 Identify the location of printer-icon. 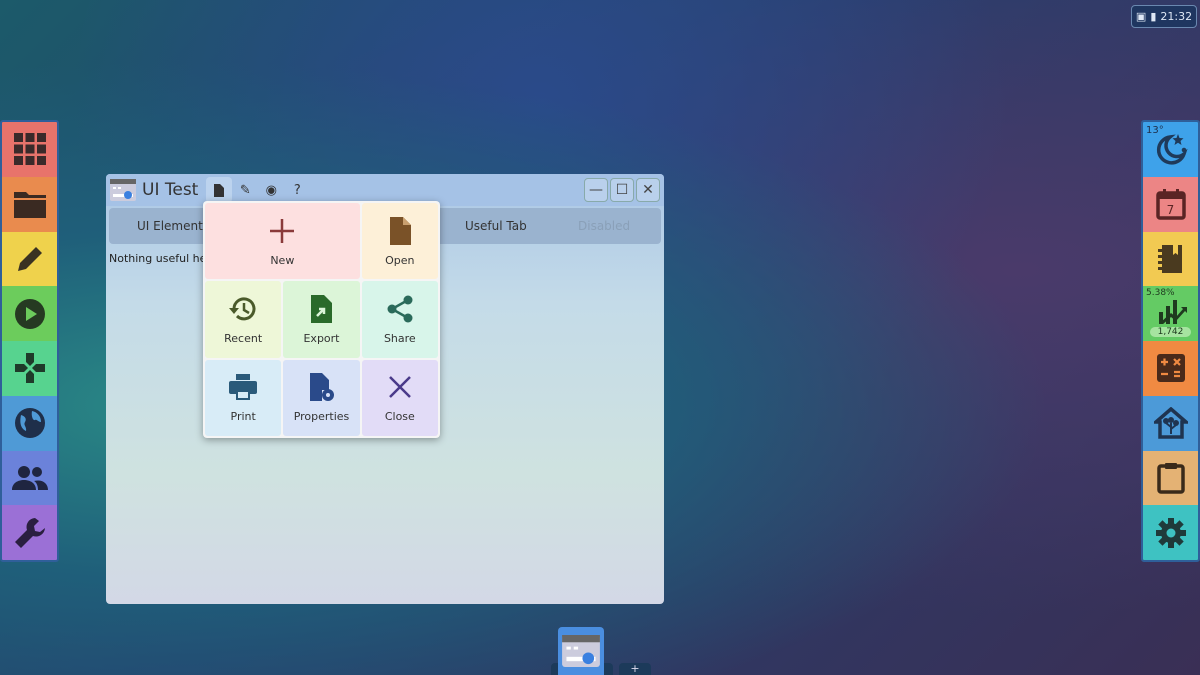
(243, 387).